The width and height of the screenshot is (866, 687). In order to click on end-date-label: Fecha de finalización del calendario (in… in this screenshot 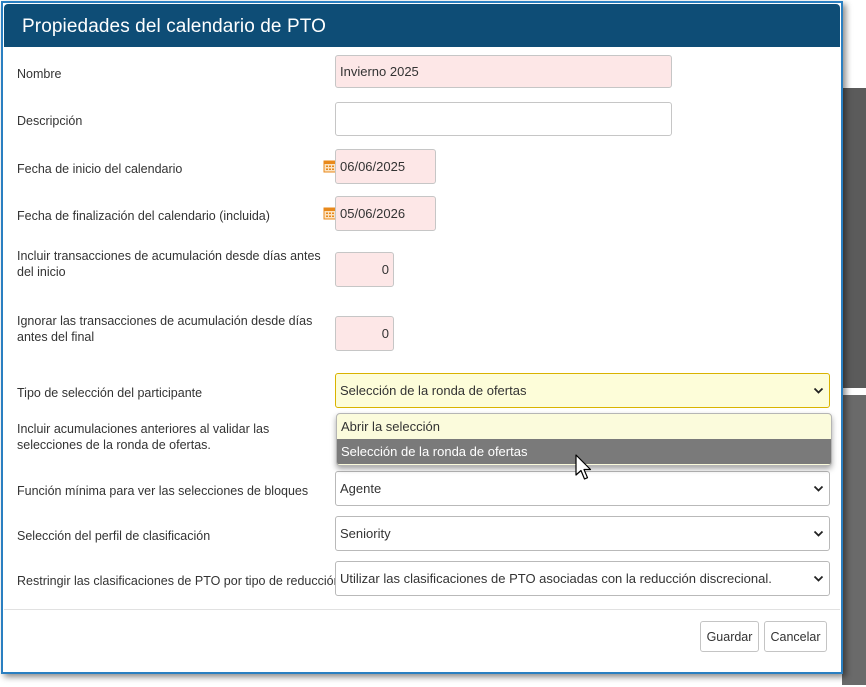, I will do `click(143, 216)`.